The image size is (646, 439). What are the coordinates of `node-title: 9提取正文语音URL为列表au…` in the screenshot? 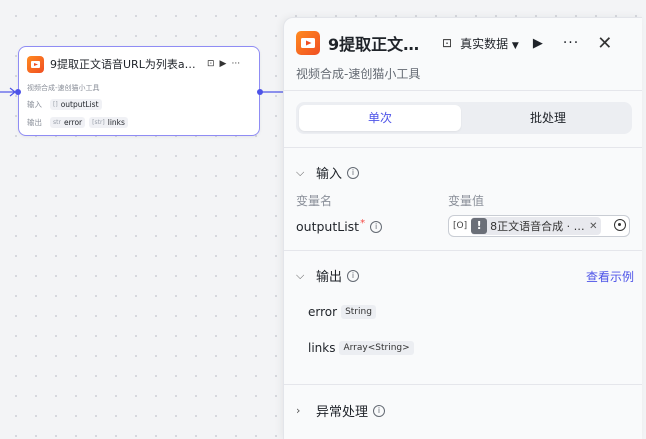 It's located at (126, 64).